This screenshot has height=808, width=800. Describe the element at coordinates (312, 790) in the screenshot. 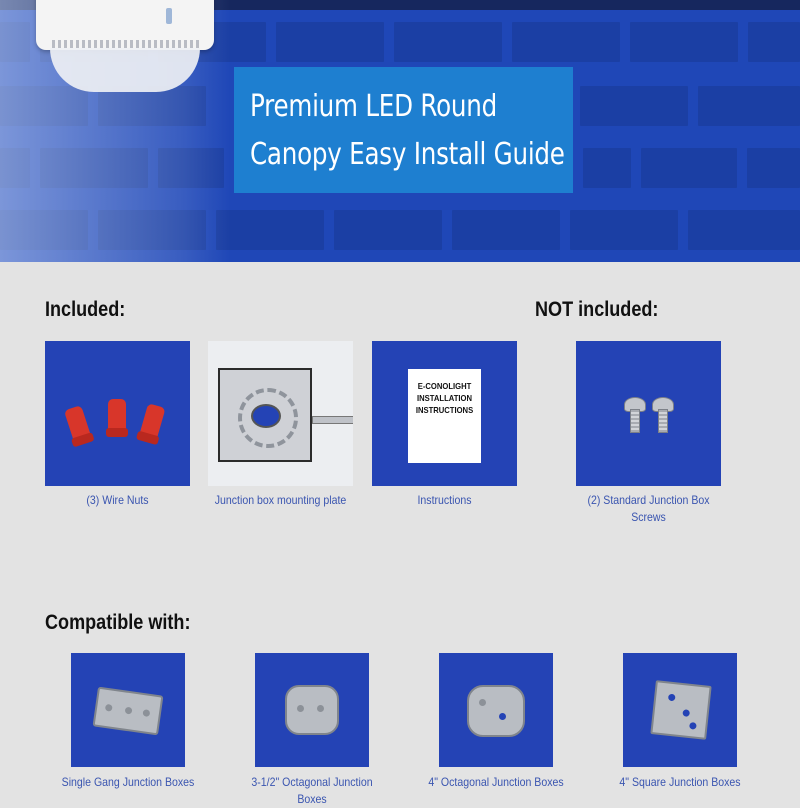

I see `octagonal-3-5-caption: 3-1/2" Octagonal Junction Boxes` at that location.